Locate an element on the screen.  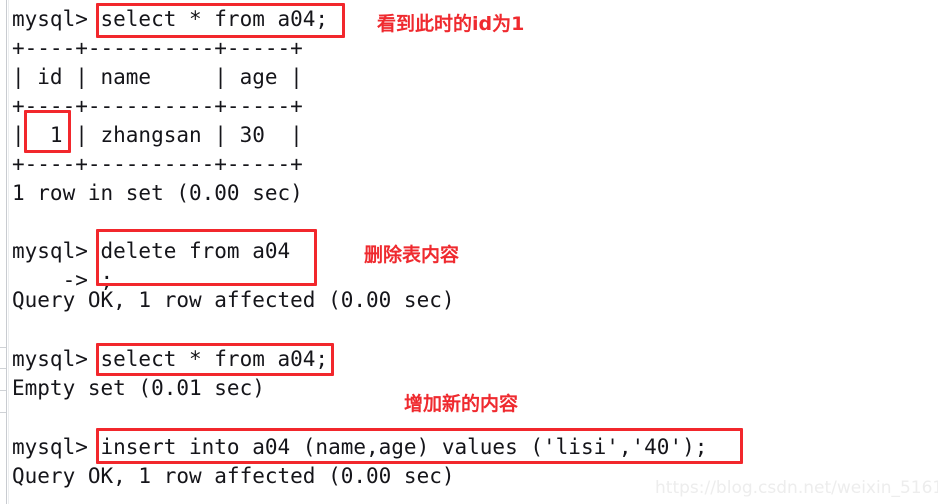
terminal-line: mysql> delete from a04 is located at coordinates (151, 251).